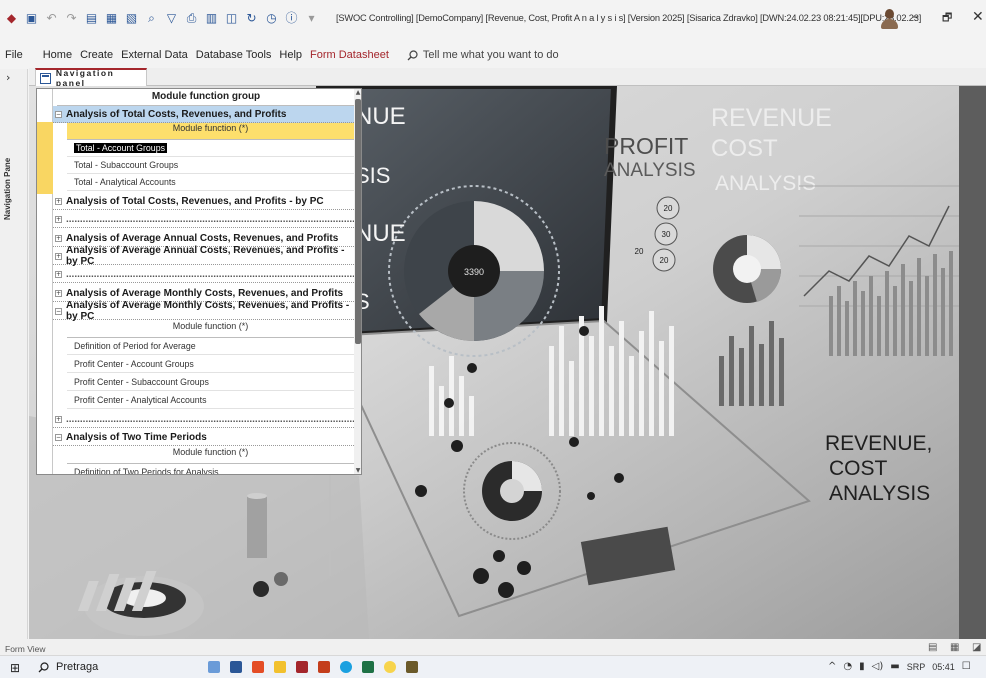 The width and height of the screenshot is (986, 678). I want to click on vertical-scrollbar: ▲ ▼, so click(357, 281).